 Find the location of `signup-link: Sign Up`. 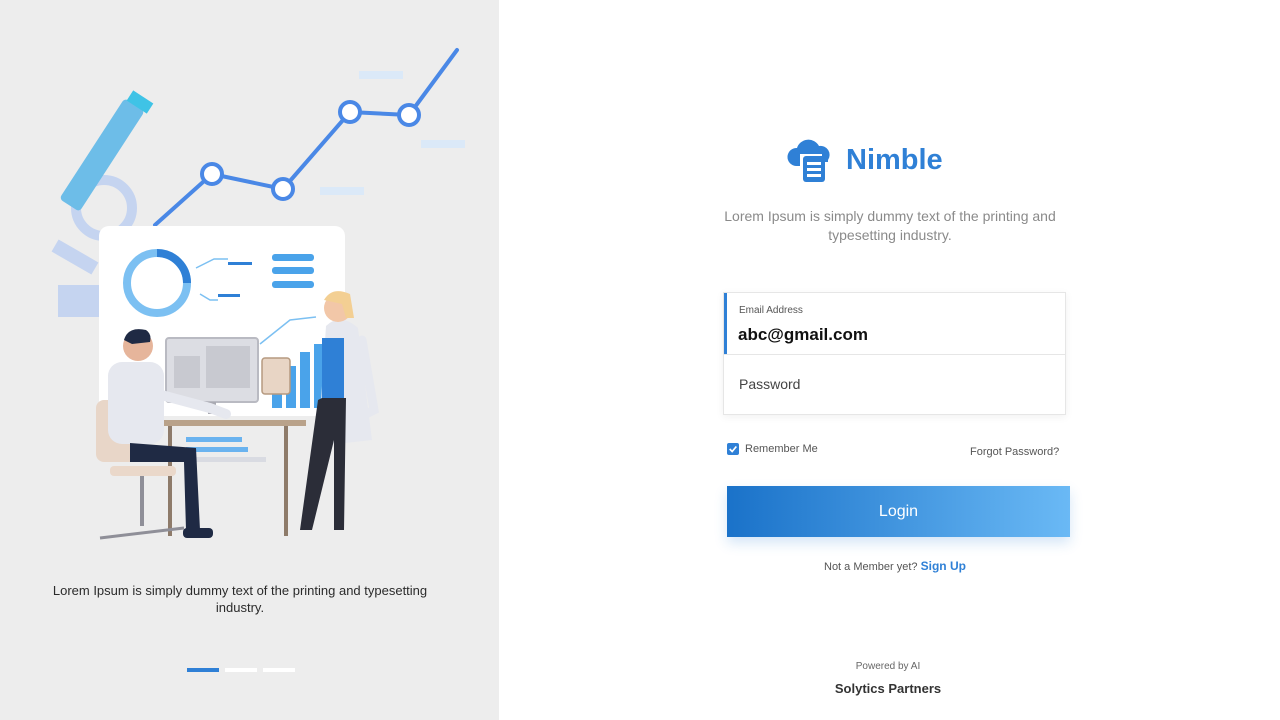

signup-link: Sign Up is located at coordinates (943, 566).